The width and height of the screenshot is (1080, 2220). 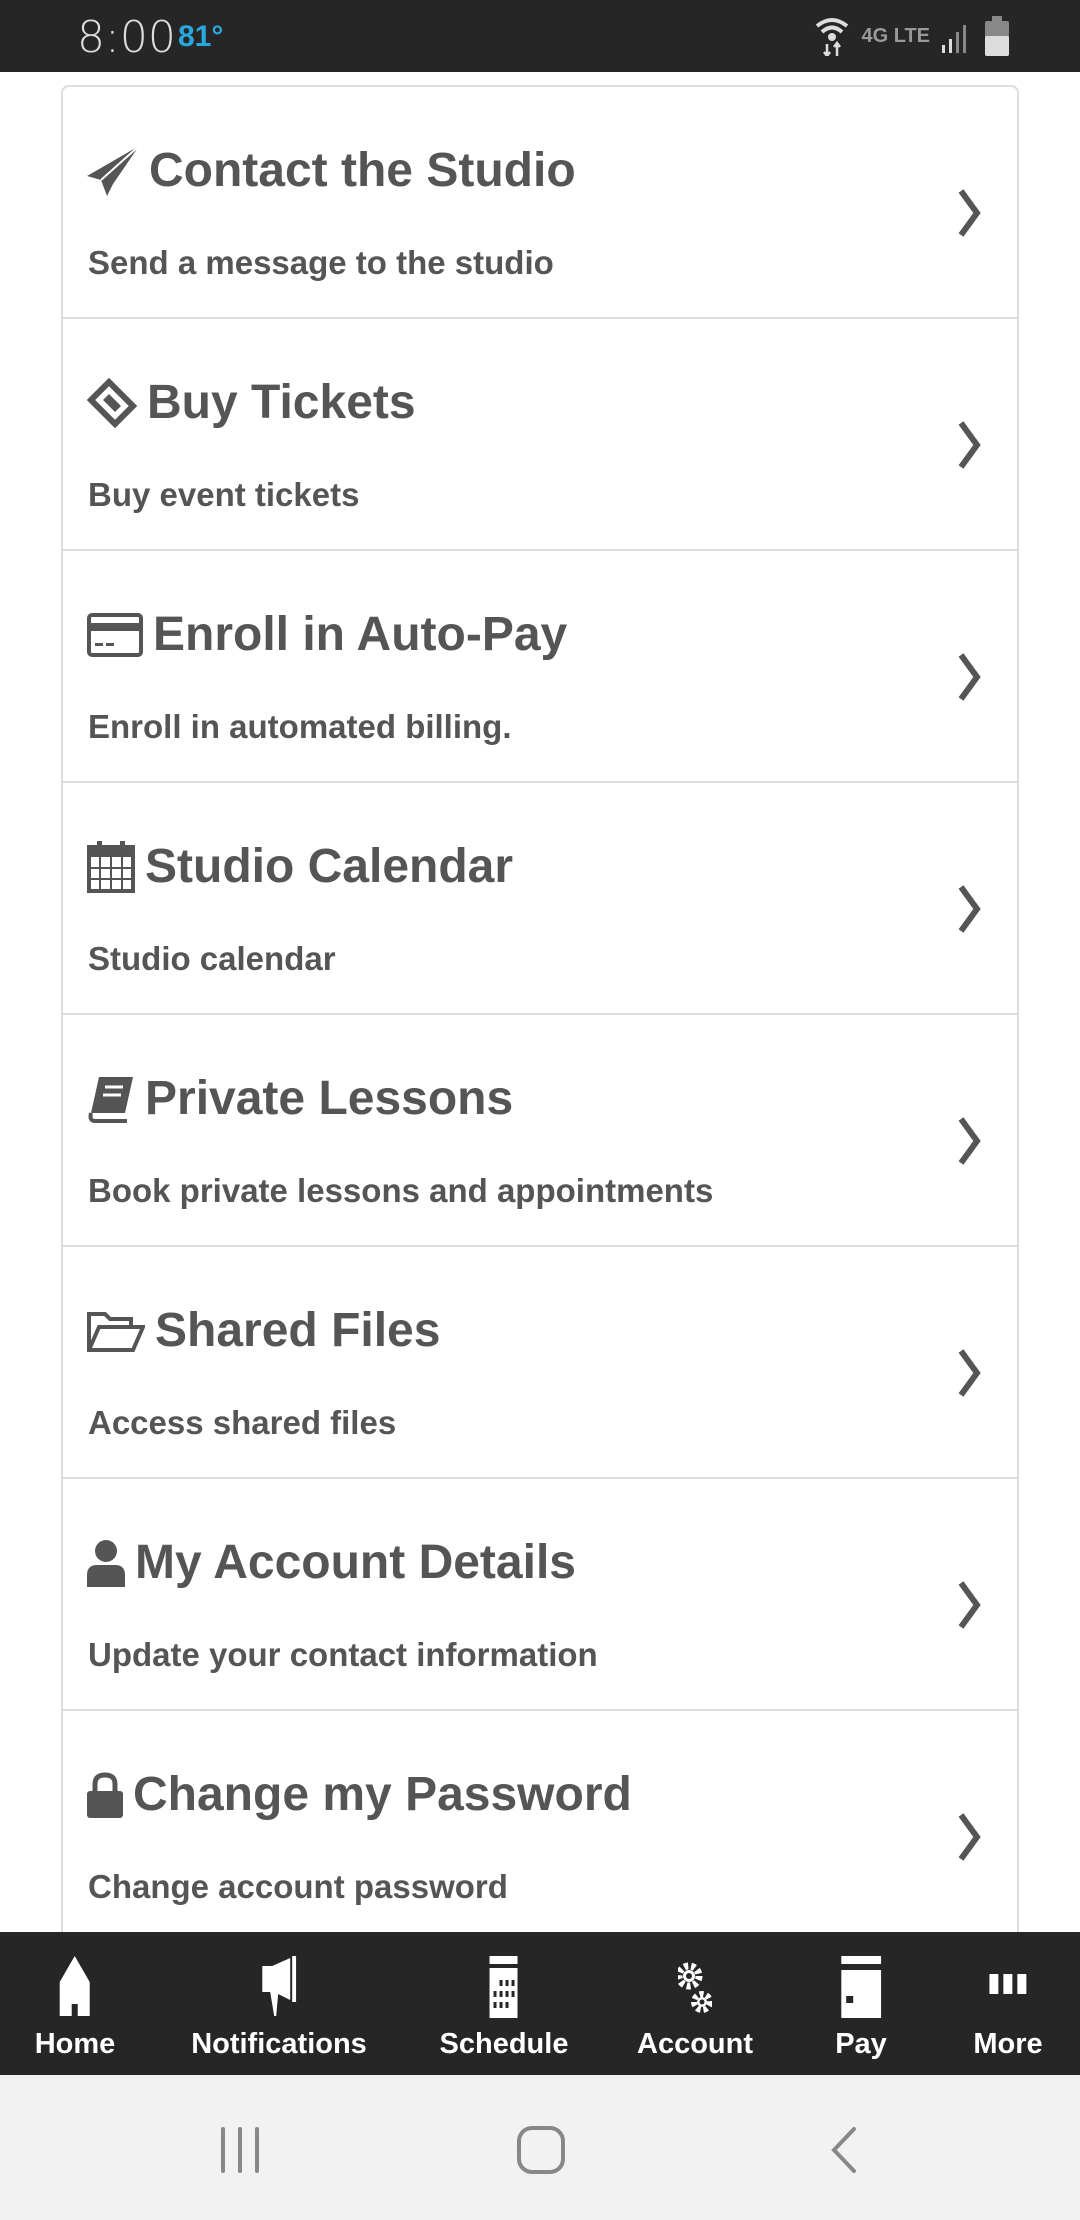 What do you see at coordinates (212, 958) in the screenshot?
I see `menu-item-subtitle: Studio calendar` at bounding box center [212, 958].